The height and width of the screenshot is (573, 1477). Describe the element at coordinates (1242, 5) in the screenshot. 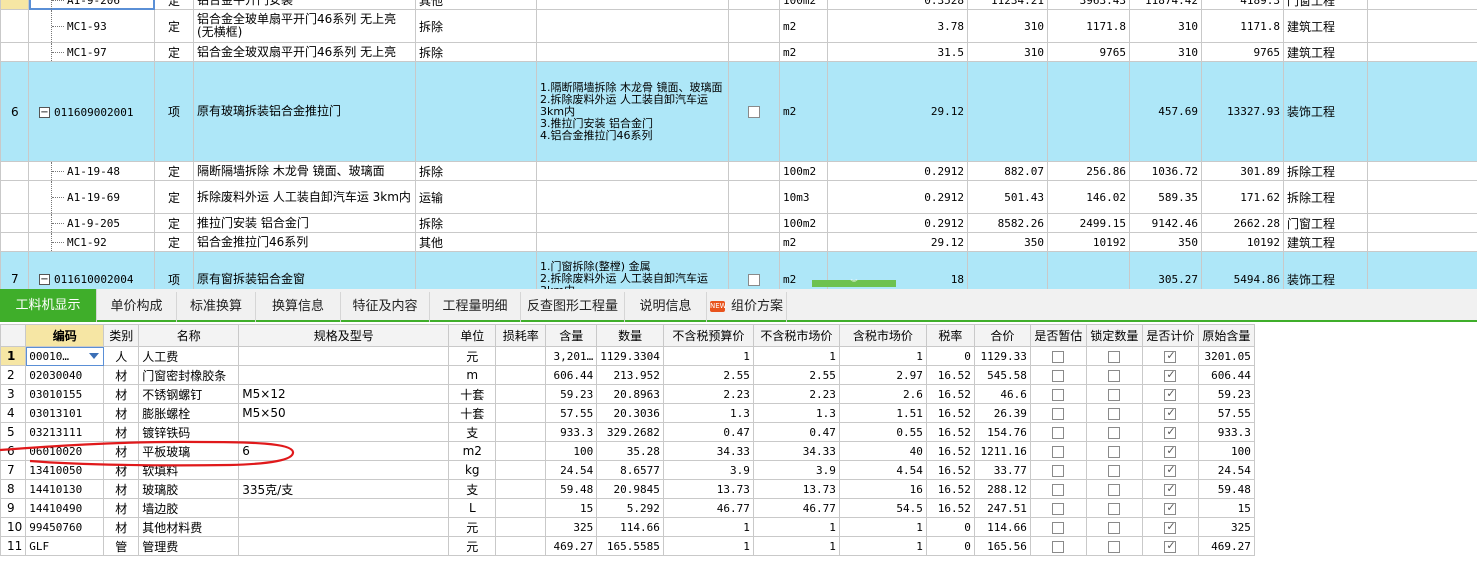

I see `item-cost-4: 4189.3` at that location.